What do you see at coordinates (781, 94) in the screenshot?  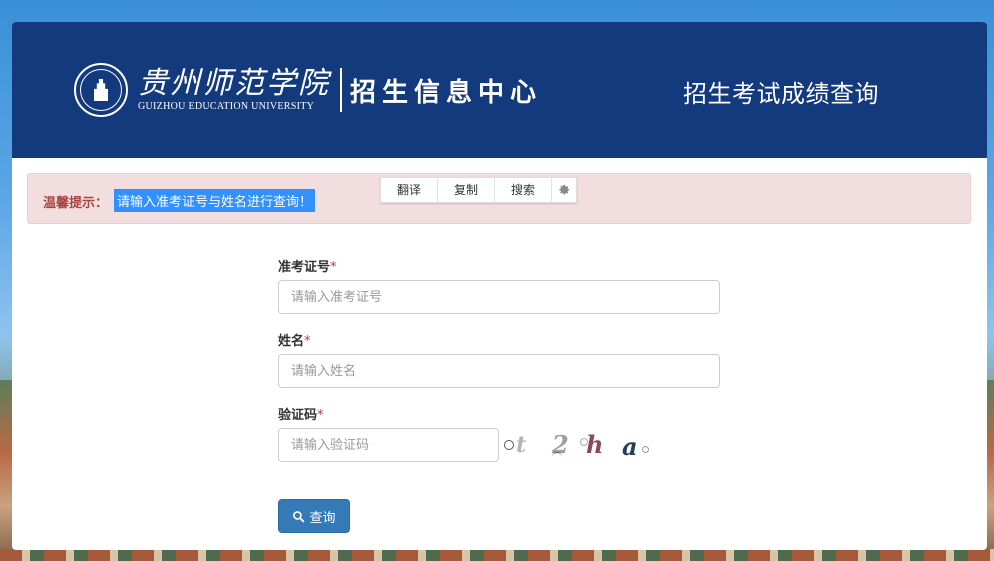 I see `page-title: 招生考试成绩查询` at bounding box center [781, 94].